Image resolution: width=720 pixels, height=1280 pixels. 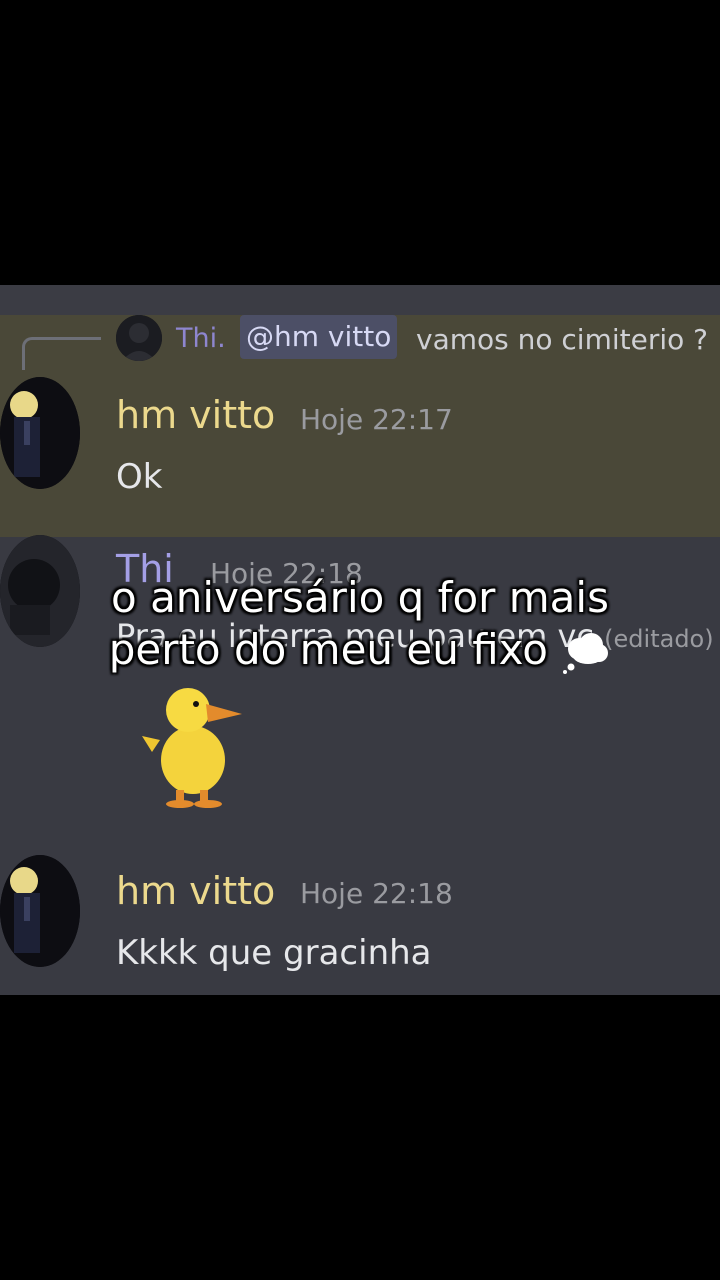 What do you see at coordinates (319, 337) in the screenshot?
I see `reply-mention: @hm vitto` at bounding box center [319, 337].